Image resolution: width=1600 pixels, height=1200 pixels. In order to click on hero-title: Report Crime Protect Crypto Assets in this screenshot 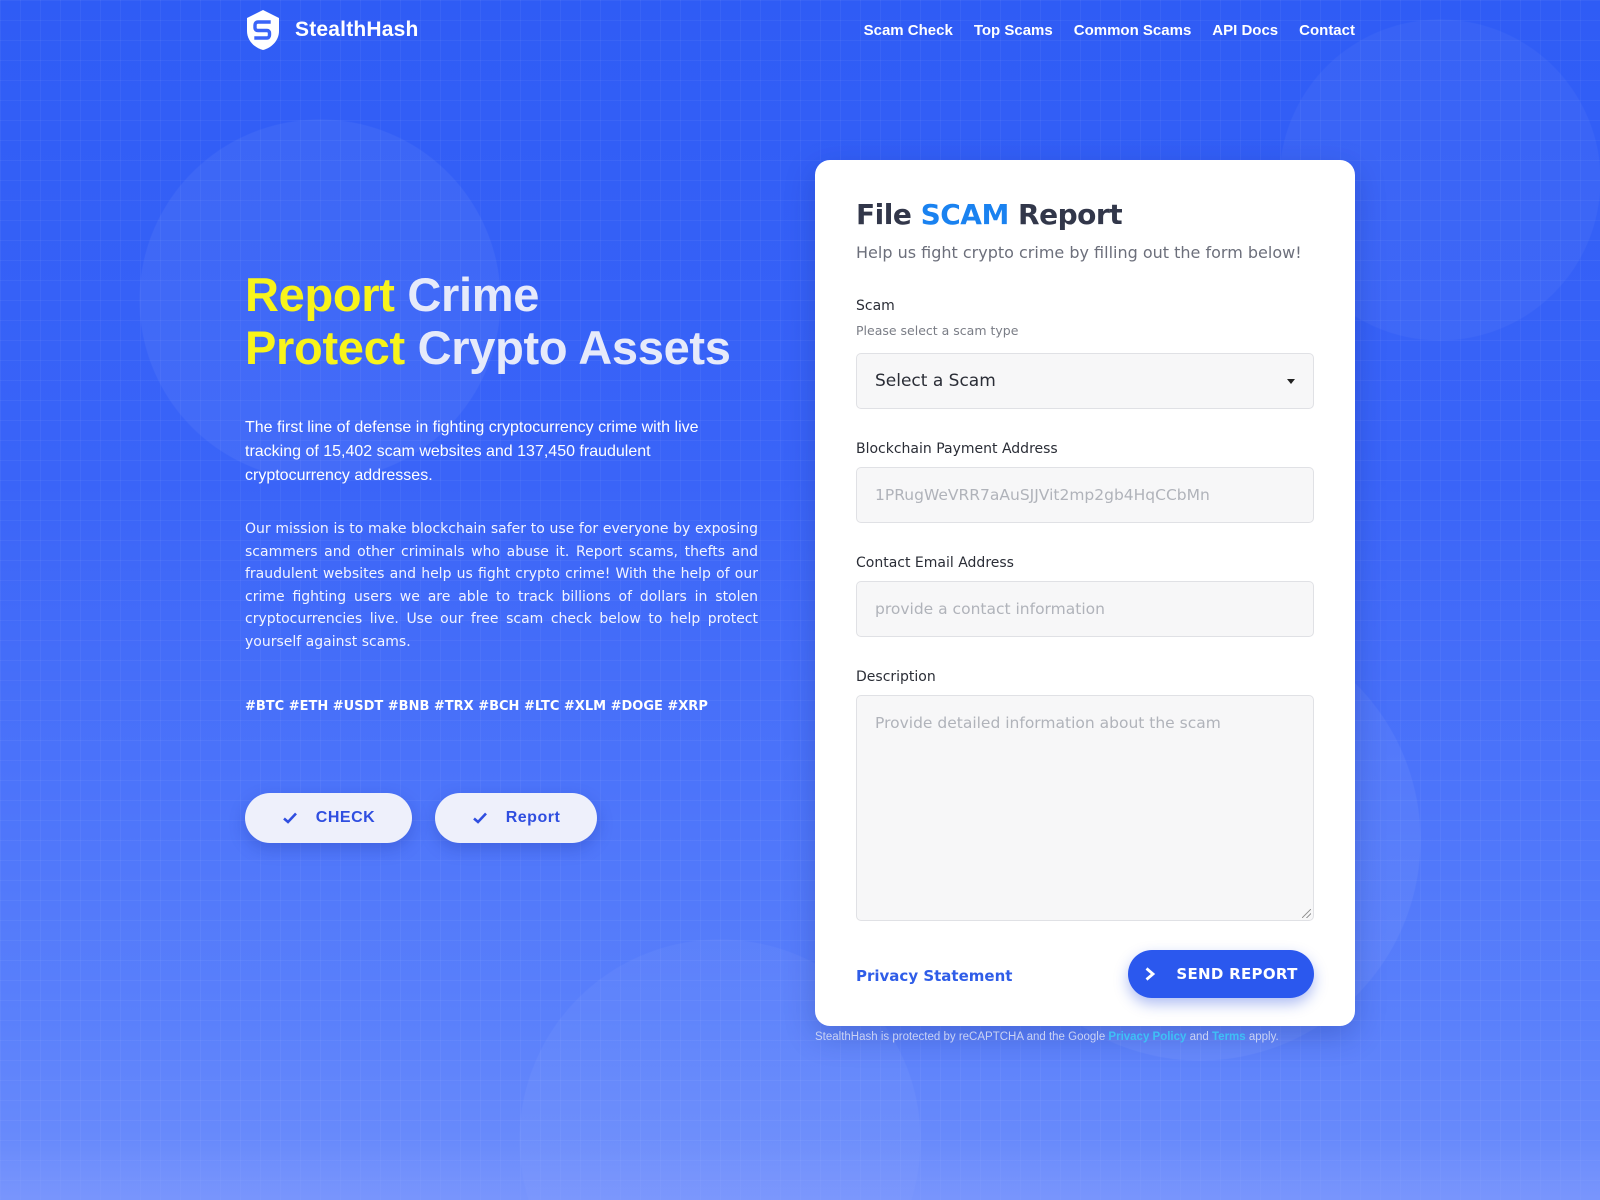, I will do `click(515, 321)`.